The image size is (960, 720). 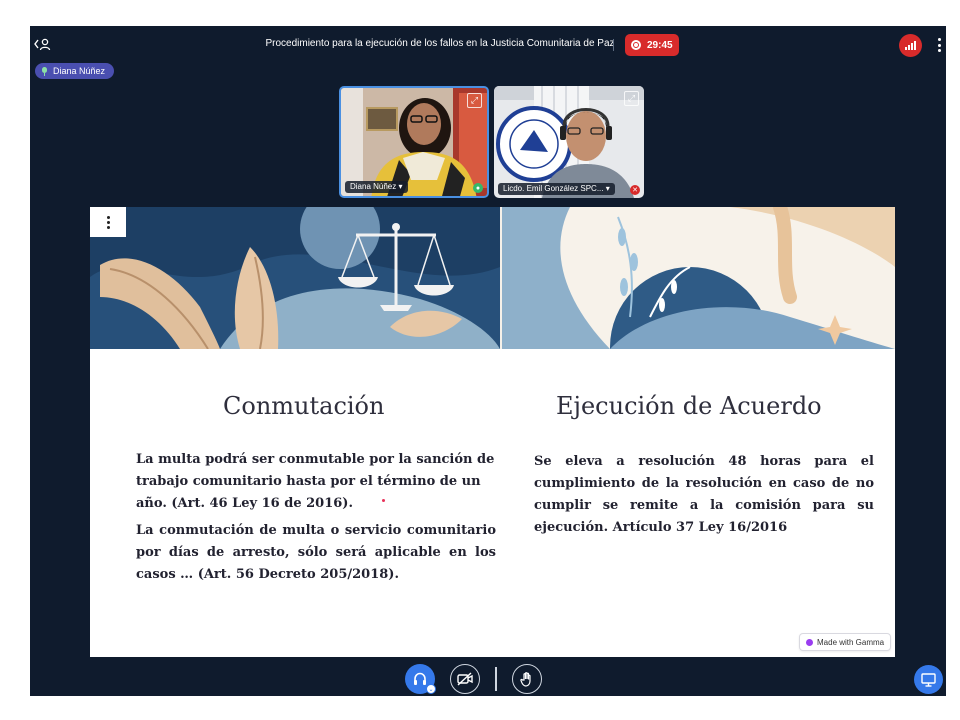 I want to click on screen-icon, so click(x=928, y=679).